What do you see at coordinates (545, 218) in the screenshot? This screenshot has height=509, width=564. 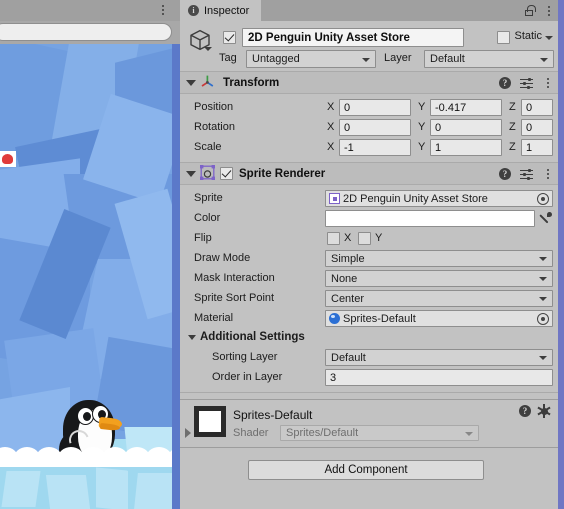 I see `eyedropper-icon` at bounding box center [545, 218].